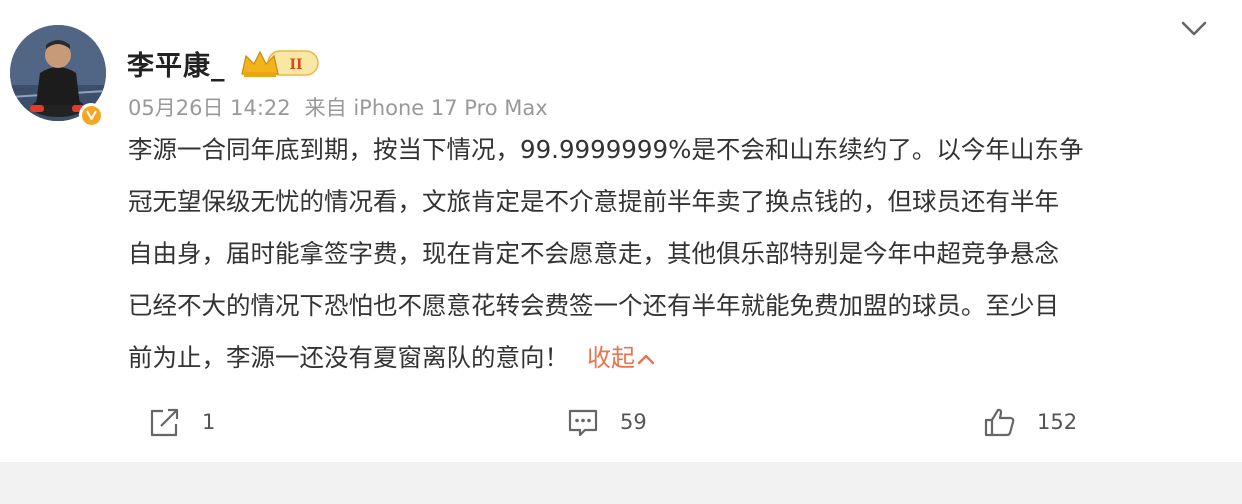 The height and width of the screenshot is (504, 1242). I want to click on comment-icon, so click(583, 423).